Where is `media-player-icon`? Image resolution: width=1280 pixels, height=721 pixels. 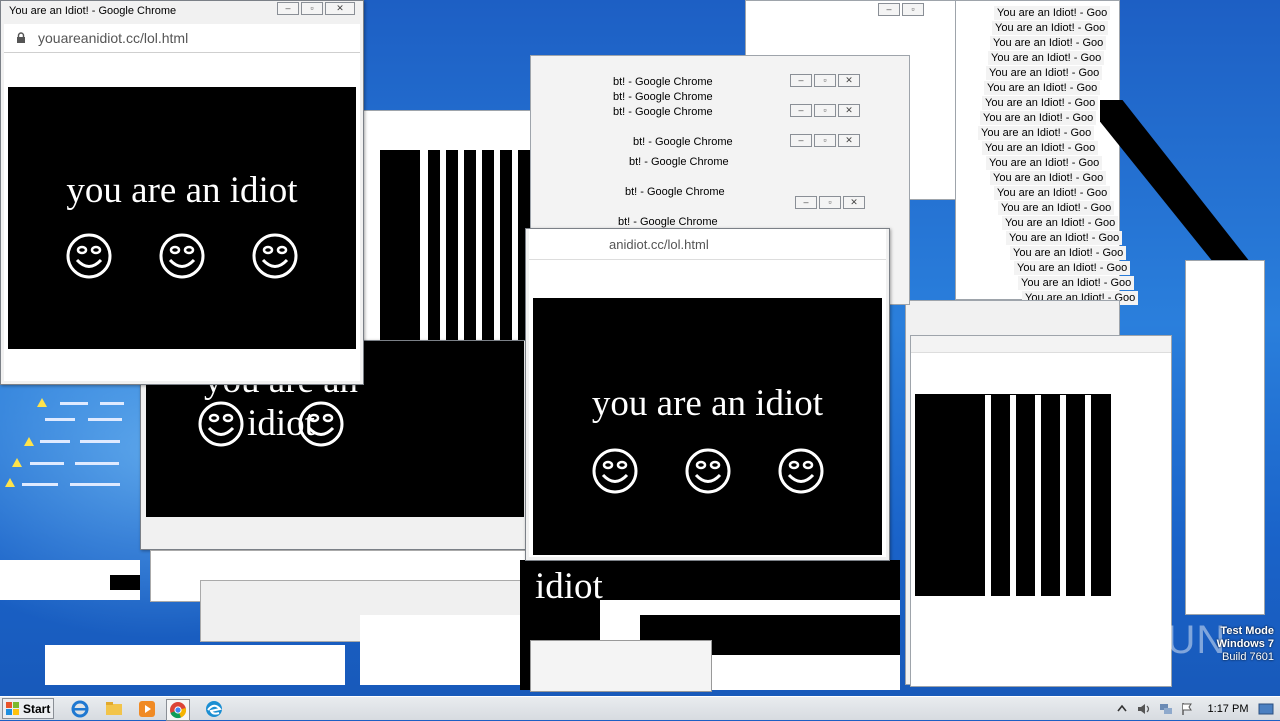
media-player-icon is located at coordinates (147, 709).